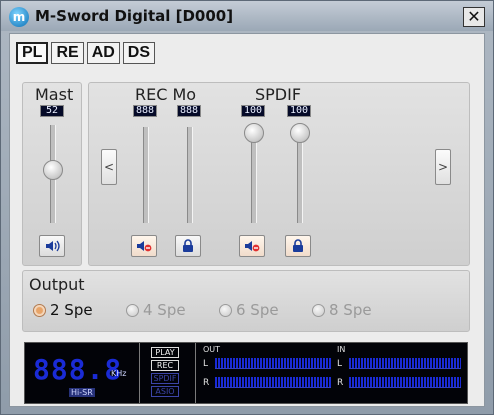 The width and height of the screenshot is (494, 415). I want to click on speaker-icon, so click(53, 246).